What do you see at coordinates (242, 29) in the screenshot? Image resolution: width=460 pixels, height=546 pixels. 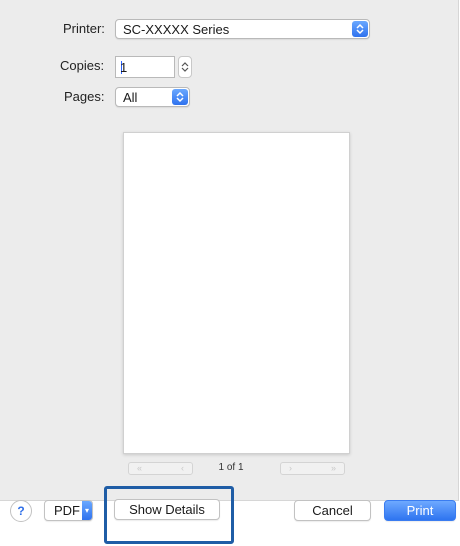 I see `printer-select: SC-XXXXX Series` at bounding box center [242, 29].